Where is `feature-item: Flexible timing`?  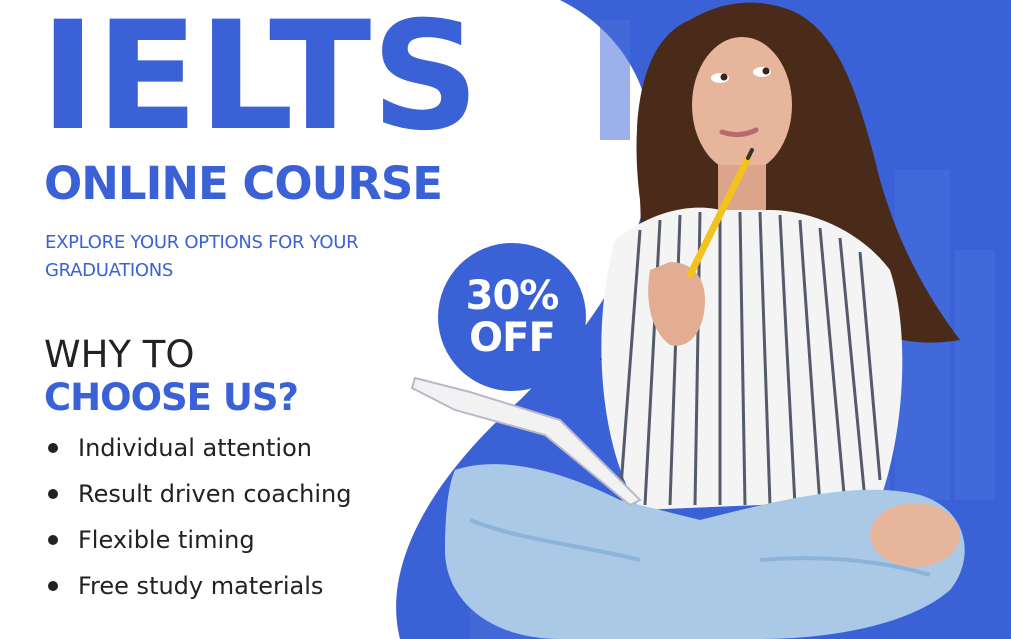
feature-item: Flexible timing is located at coordinates (199, 540).